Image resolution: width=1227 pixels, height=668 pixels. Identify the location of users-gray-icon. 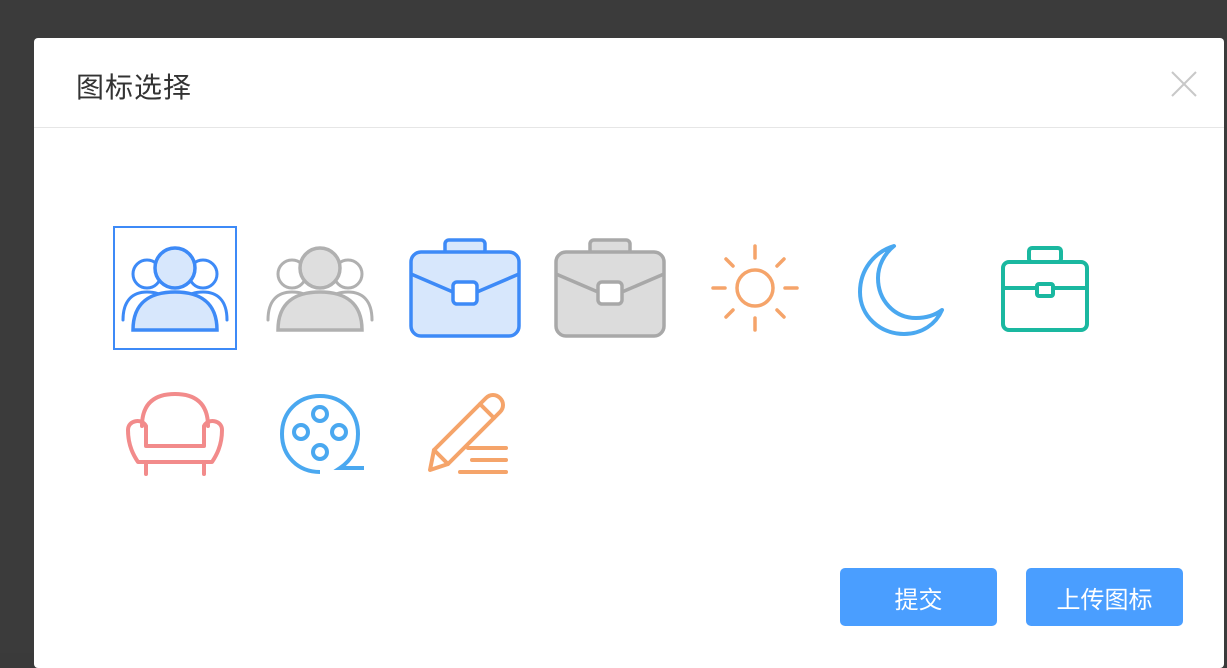
(320, 289).